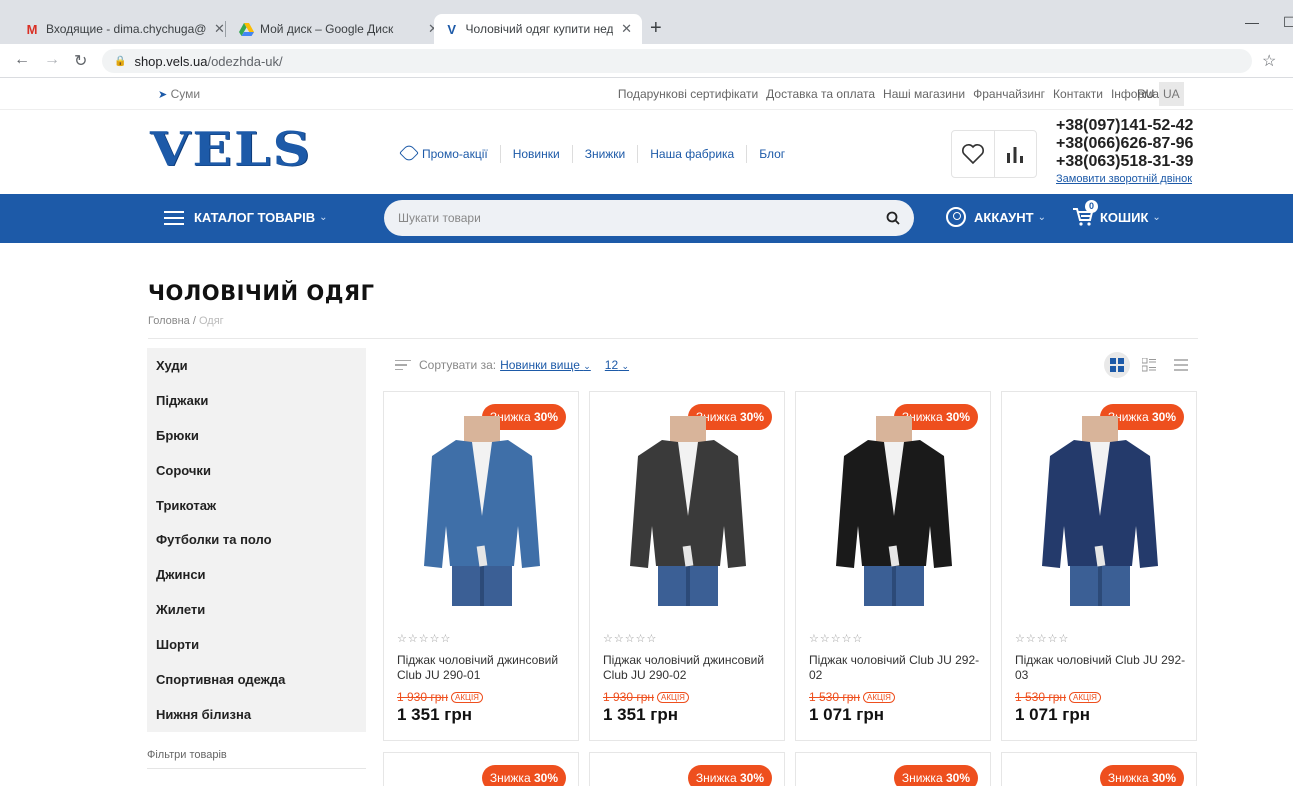 The width and height of the screenshot is (1293, 786). I want to click on gmail-icon: M, so click(32, 29).